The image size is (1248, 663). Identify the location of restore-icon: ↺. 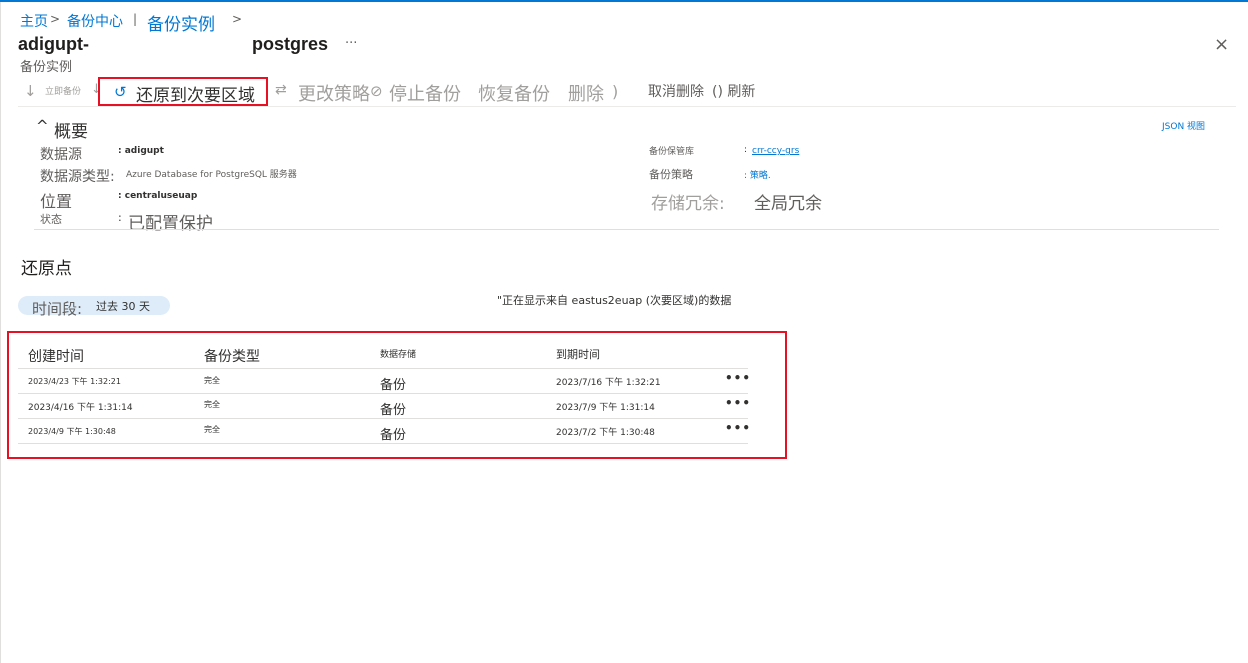
(120, 92).